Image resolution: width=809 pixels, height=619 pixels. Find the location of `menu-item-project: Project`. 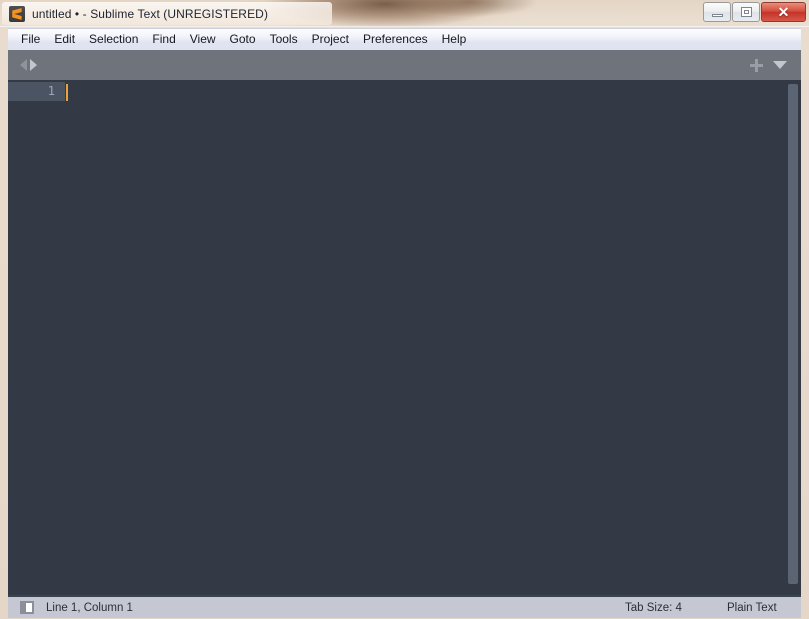

menu-item-project: Project is located at coordinates (330, 39).